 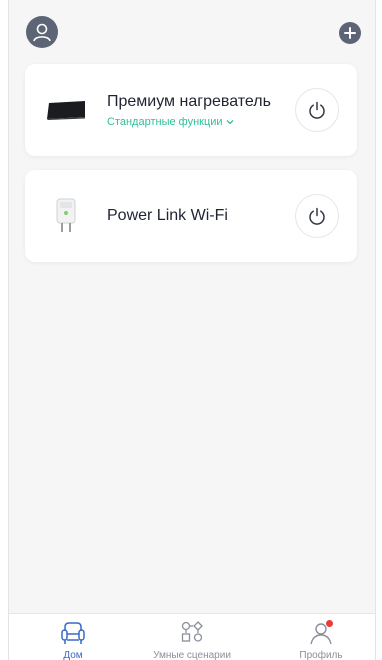 I want to click on device-card-power-link: Power Link Wi-Fi, so click(x=191, y=216).